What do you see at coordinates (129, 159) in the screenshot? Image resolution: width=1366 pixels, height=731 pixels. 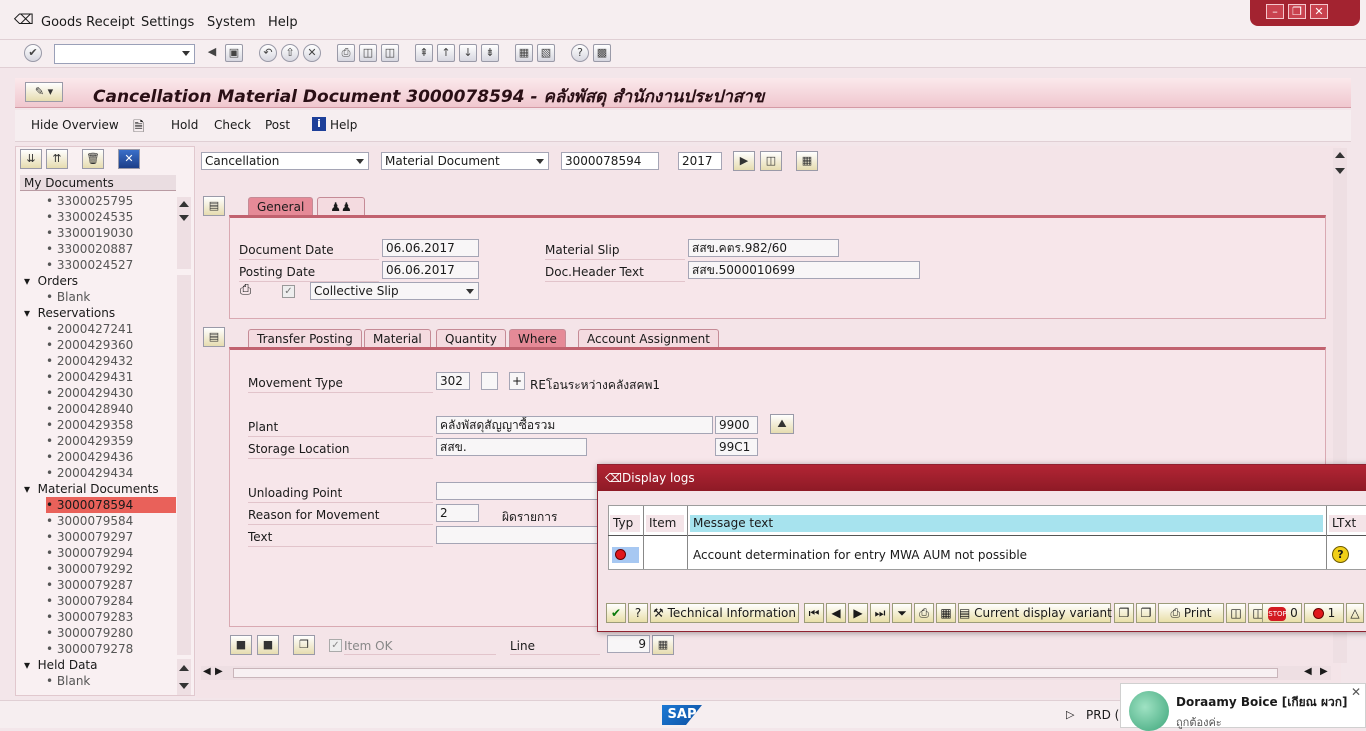 I see `close-tree-icon: ✕` at bounding box center [129, 159].